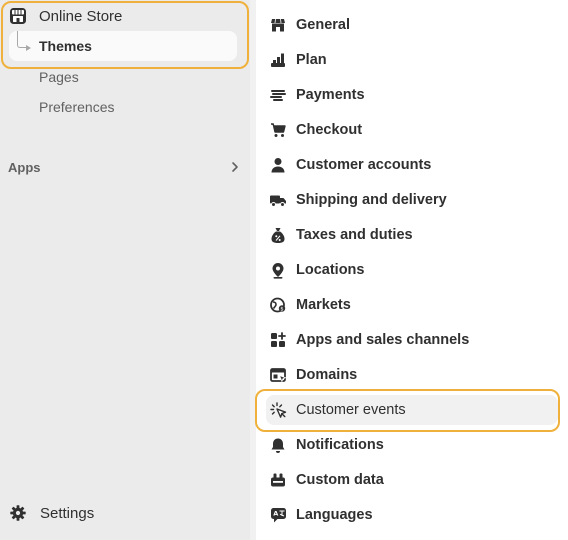 The image size is (568, 540). Describe the element at coordinates (278, 480) in the screenshot. I see `custom-data-icon` at that location.